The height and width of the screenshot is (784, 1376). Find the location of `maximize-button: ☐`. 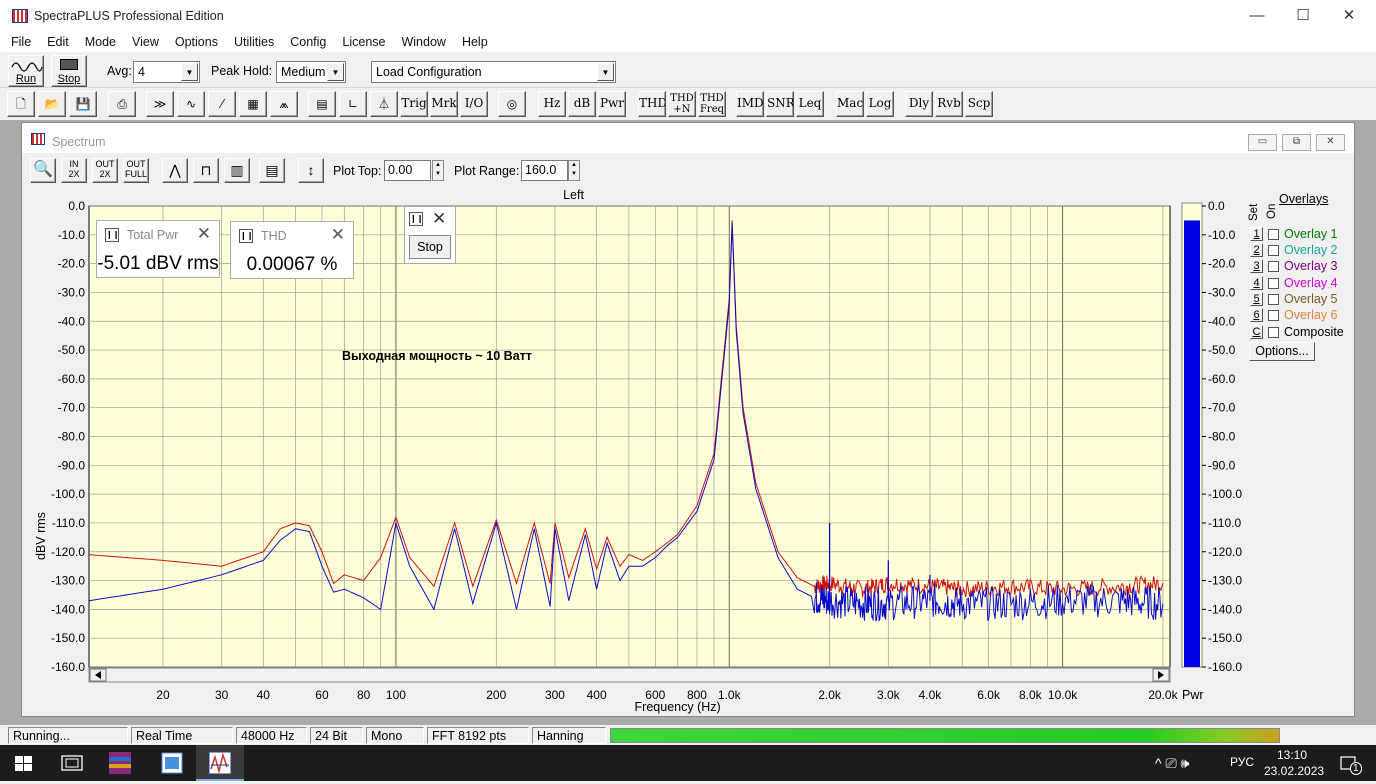

maximize-button: ☐ is located at coordinates (1303, 17).